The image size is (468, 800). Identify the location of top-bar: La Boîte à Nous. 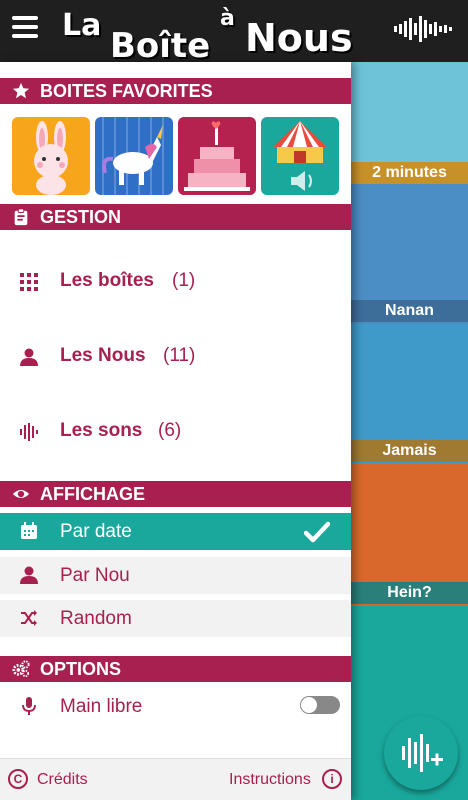
(234, 33).